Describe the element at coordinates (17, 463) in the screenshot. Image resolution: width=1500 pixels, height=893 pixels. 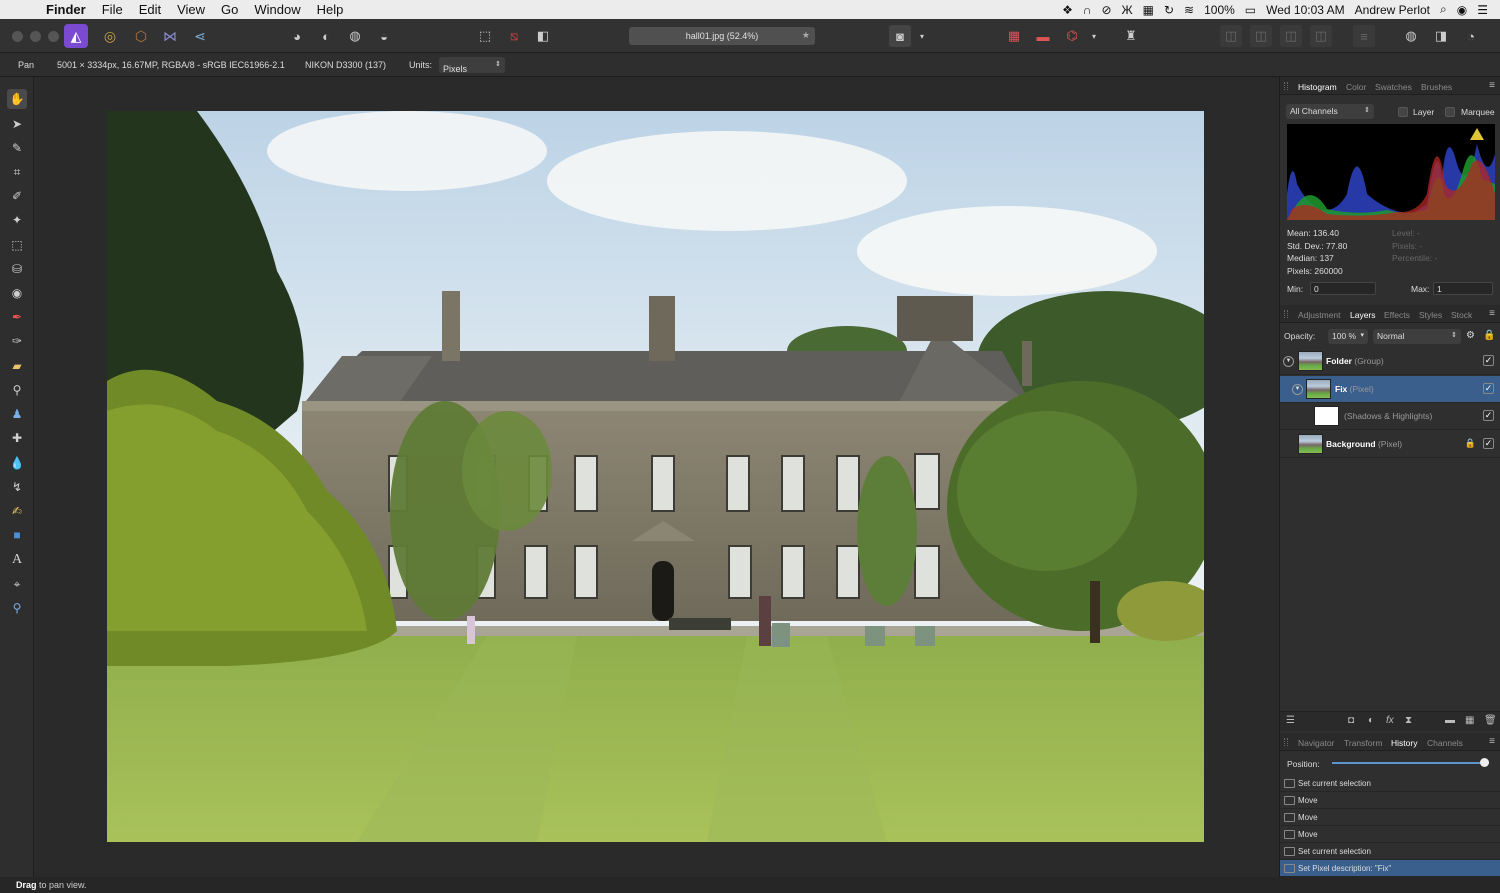
I see `blur-brush-tool-icon: 💧` at that location.